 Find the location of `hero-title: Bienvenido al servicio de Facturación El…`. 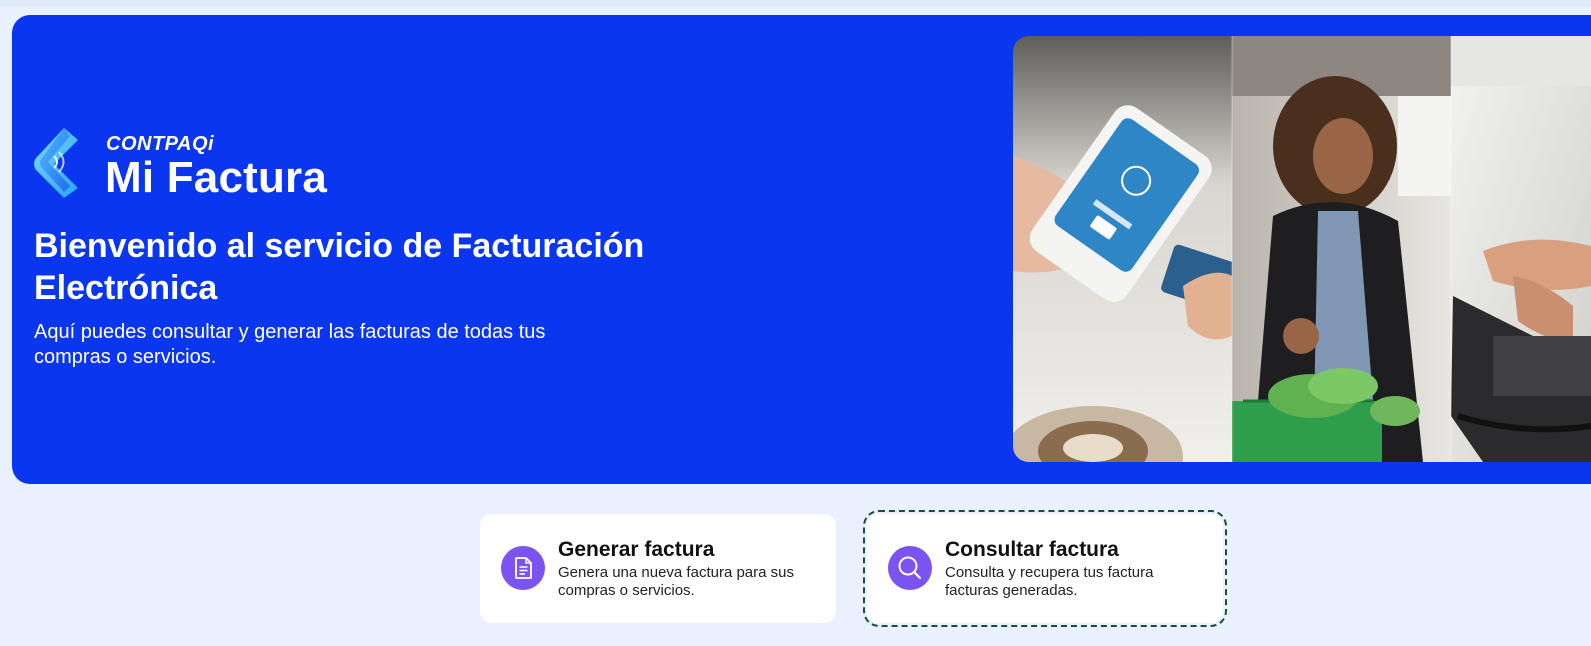

hero-title: Bienvenido al servicio de Facturación El… is located at coordinates (339, 267).